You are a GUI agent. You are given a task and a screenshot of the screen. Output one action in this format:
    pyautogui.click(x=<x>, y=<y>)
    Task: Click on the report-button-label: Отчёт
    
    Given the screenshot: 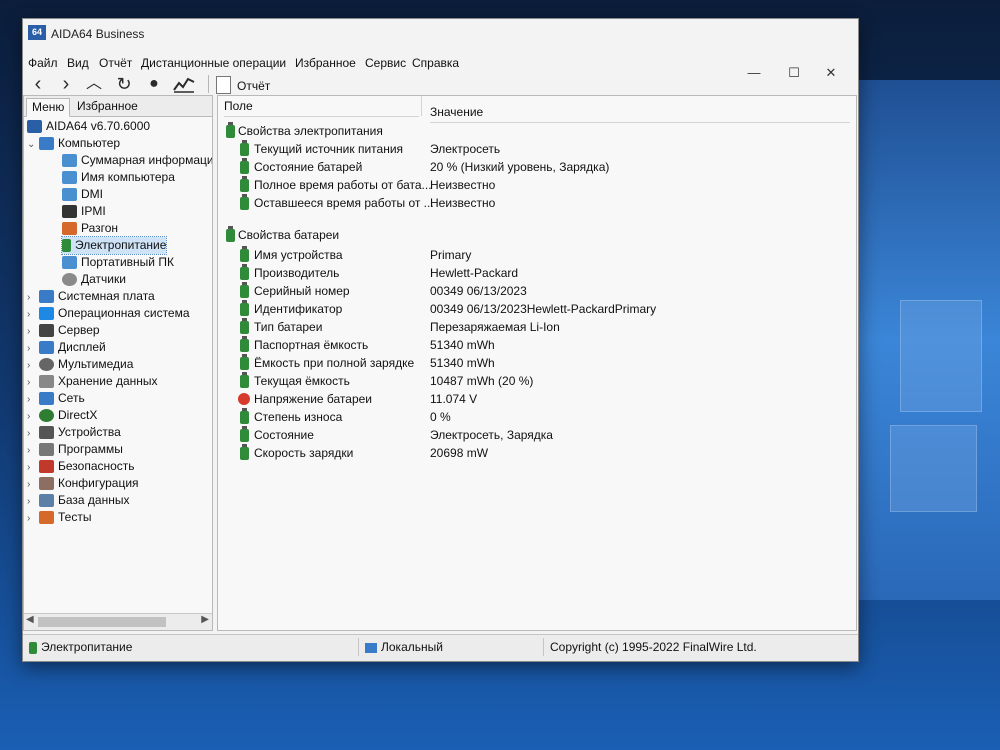 What is the action you would take?
    pyautogui.click(x=253, y=86)
    